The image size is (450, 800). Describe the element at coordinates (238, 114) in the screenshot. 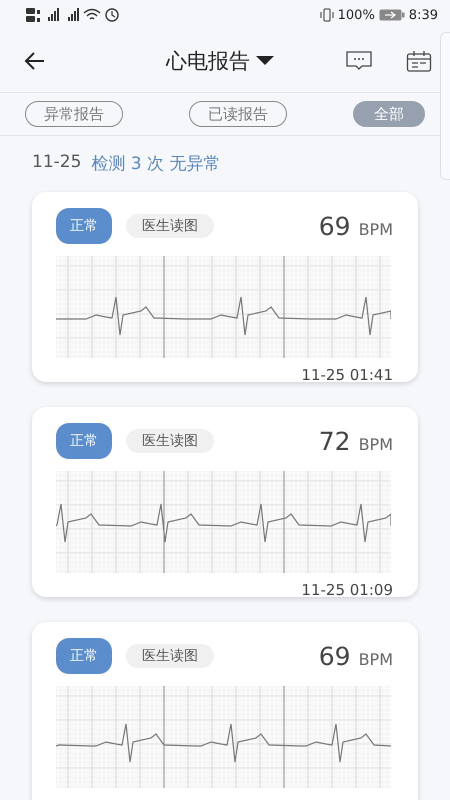

I see `filter-chip: 已读报告` at that location.